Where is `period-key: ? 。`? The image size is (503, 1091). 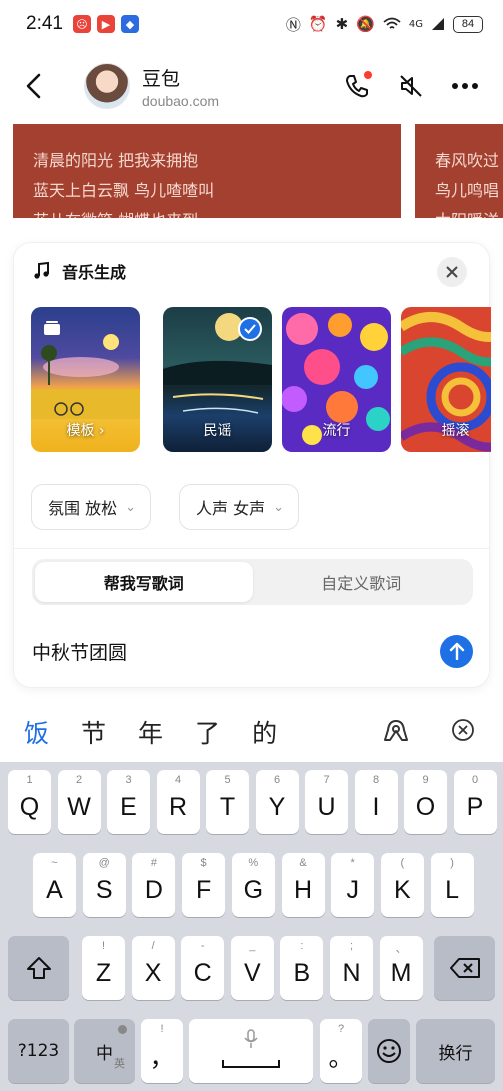 period-key: ? 。 is located at coordinates (341, 1051).